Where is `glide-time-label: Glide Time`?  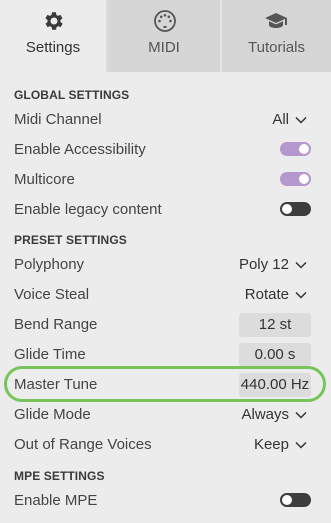 glide-time-label: Glide Time is located at coordinates (50, 354).